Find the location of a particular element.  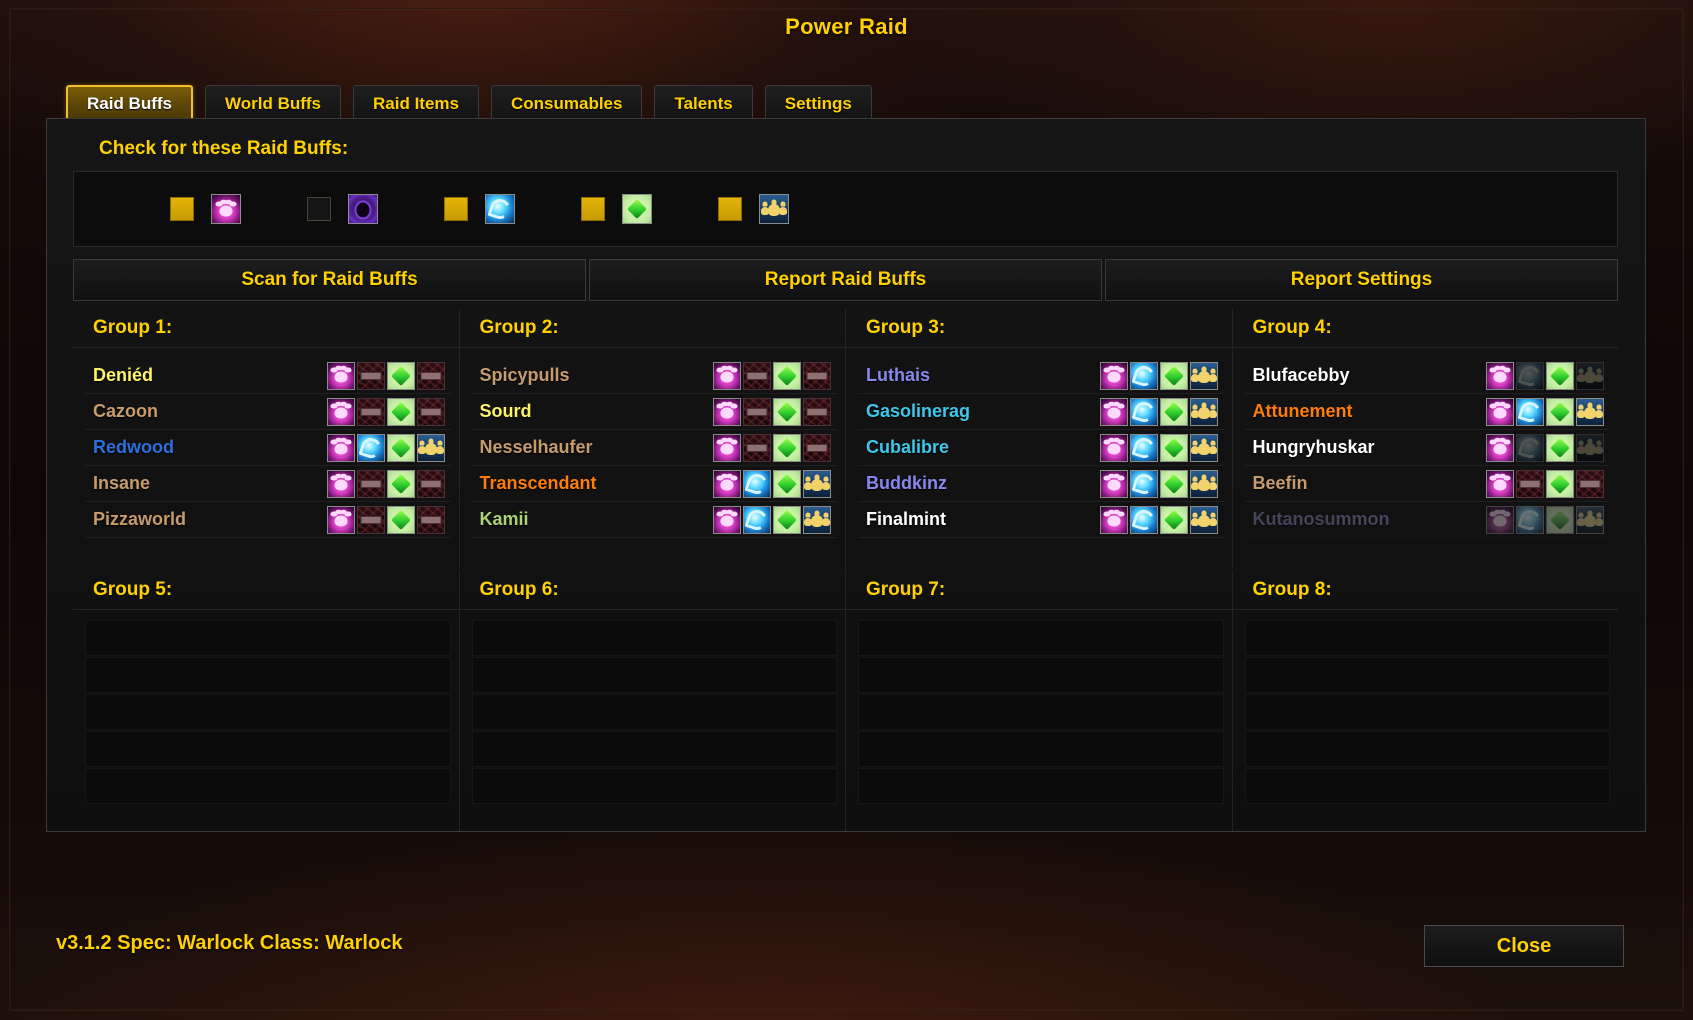

shadow-protection-icon is located at coordinates (363, 209).